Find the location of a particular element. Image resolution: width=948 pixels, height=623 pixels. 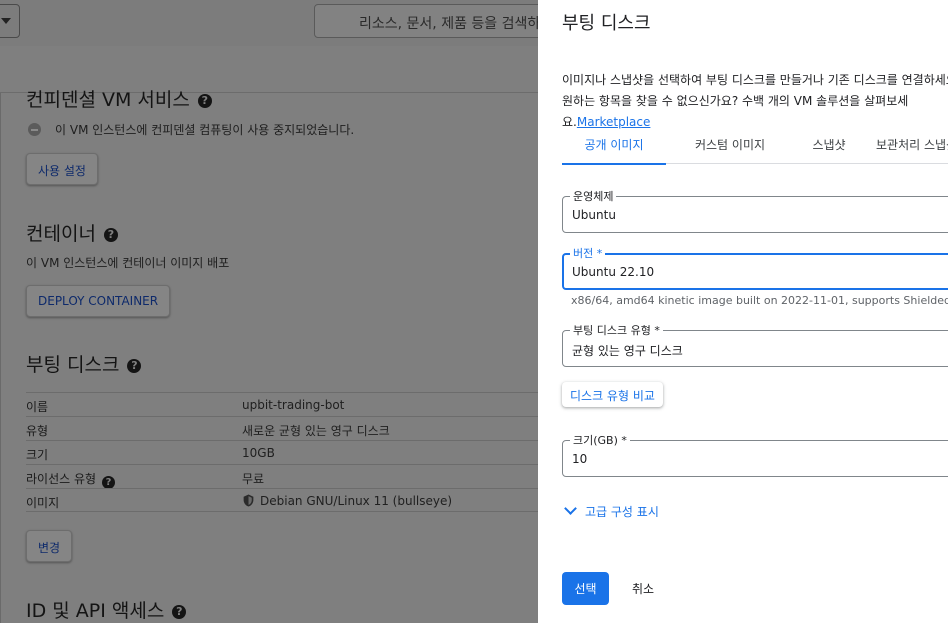

disk-type-value: 균형 있는 영구 디스크 is located at coordinates (627, 351).